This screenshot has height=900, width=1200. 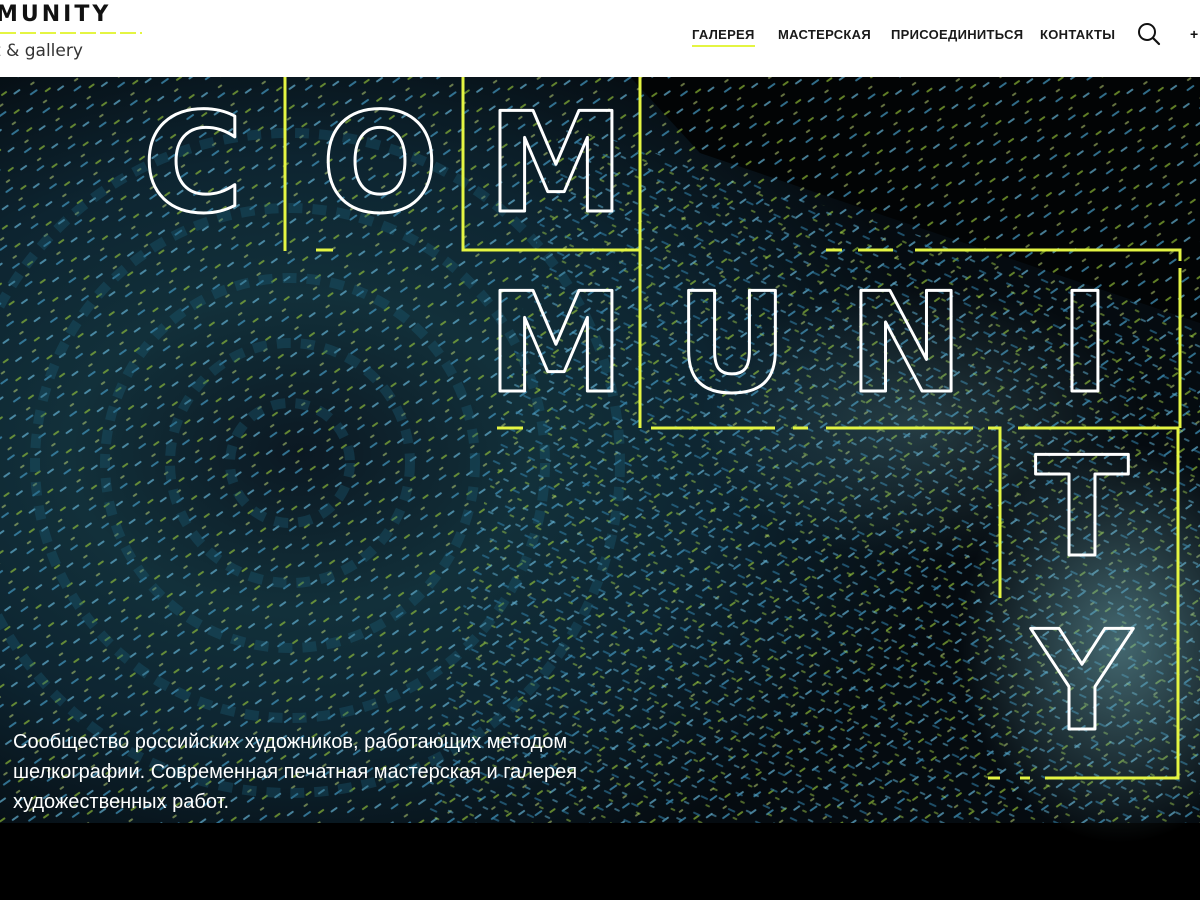 I want to click on nav-item-workshop: МАСТЕРСКАЯ, so click(x=824, y=34).